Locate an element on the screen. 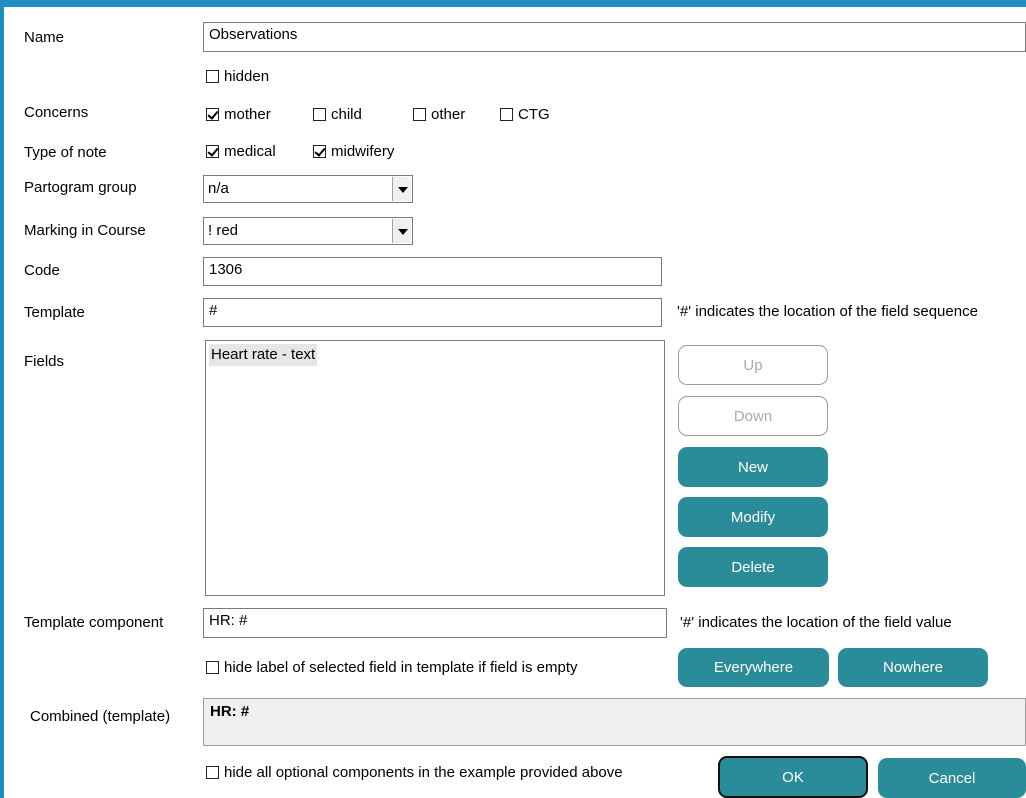  marking-in-course-select: ! red is located at coordinates (308, 231).